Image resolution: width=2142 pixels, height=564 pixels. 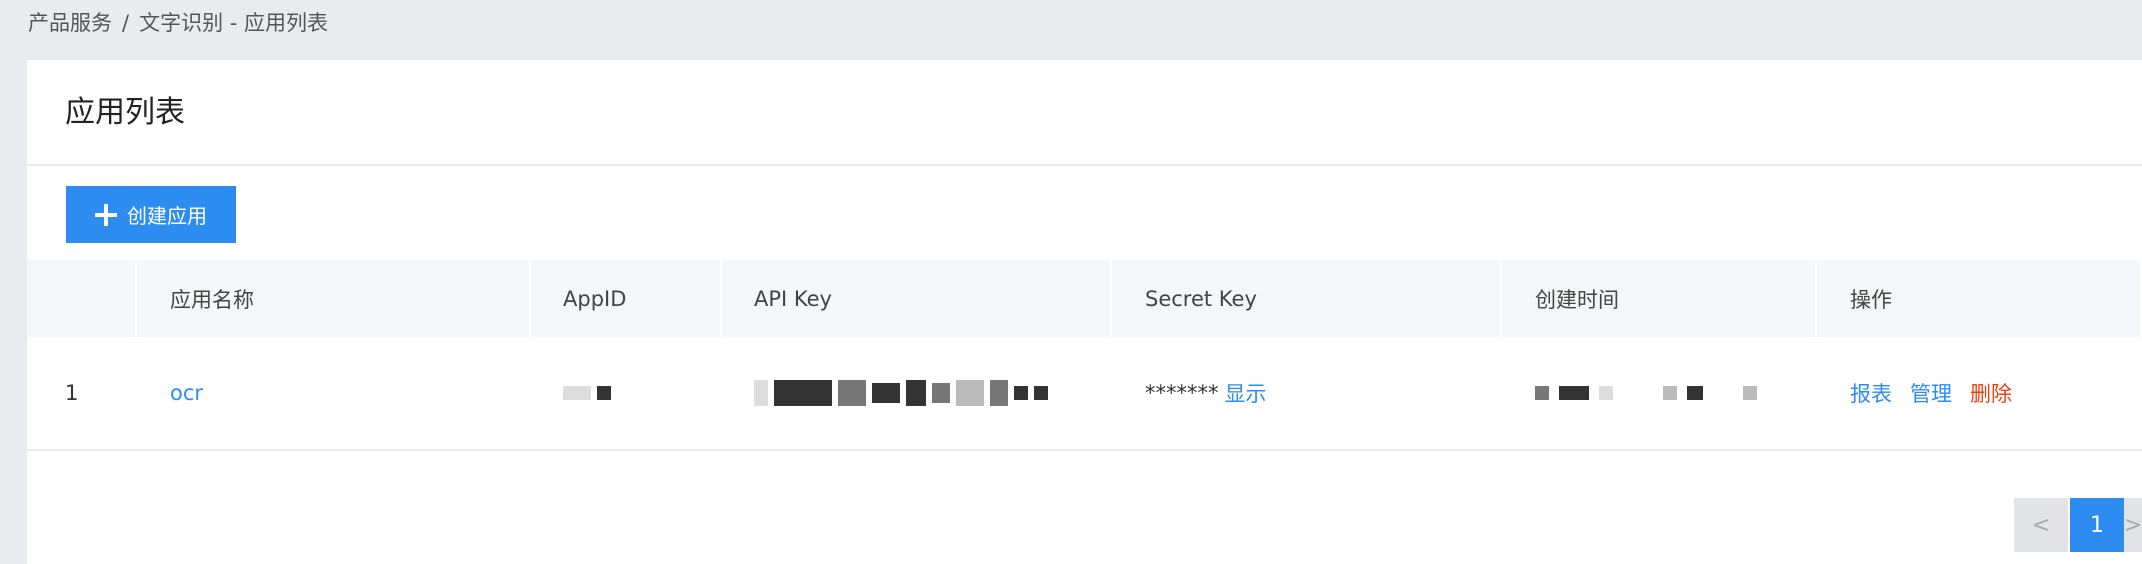 What do you see at coordinates (1979, 298) in the screenshot?
I see `header-operations: 操作` at bounding box center [1979, 298].